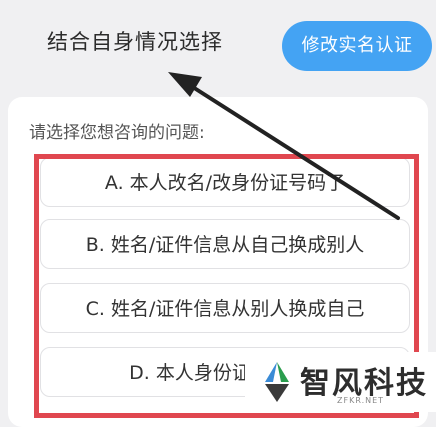 The width and height of the screenshot is (436, 427). Describe the element at coordinates (340, 382) in the screenshot. I see `watermark: 智风科技 ZFKR.NET` at that location.